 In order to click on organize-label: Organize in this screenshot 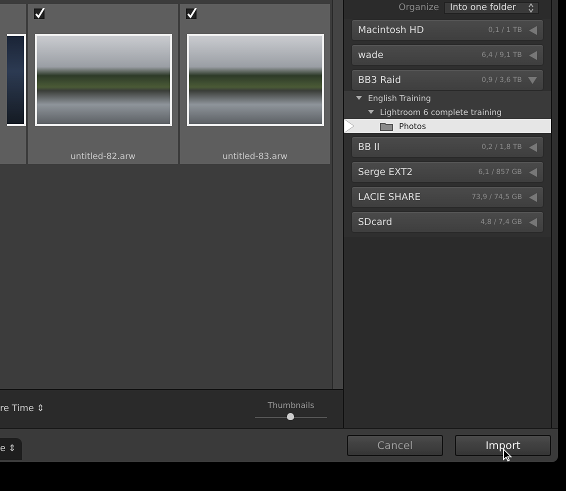, I will do `click(418, 8)`.